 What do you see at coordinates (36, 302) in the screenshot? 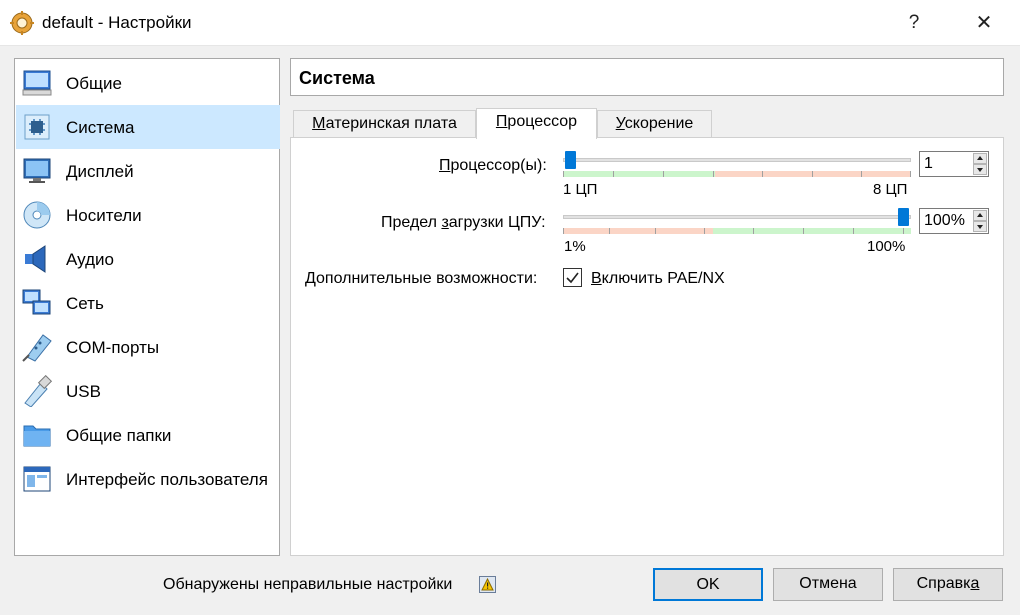
I see `network-icon` at bounding box center [36, 302].